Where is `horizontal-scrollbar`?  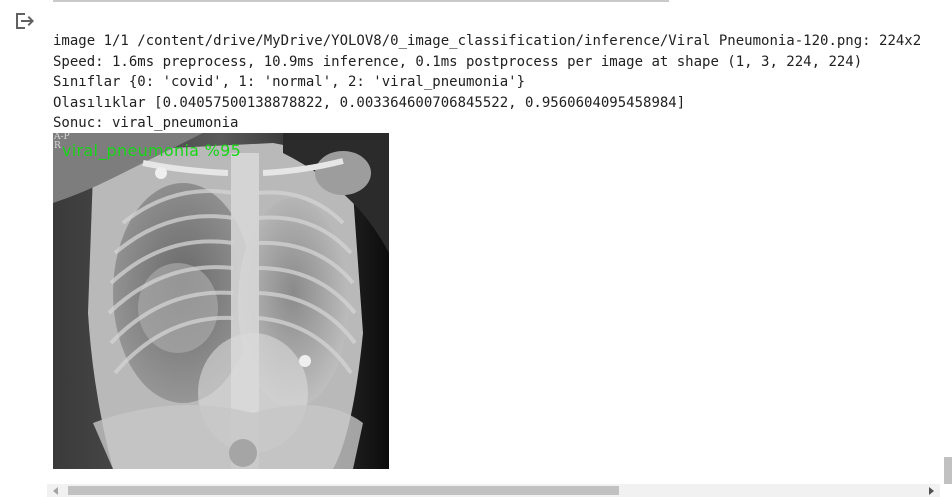
horizontal-scrollbar is located at coordinates (493, 490).